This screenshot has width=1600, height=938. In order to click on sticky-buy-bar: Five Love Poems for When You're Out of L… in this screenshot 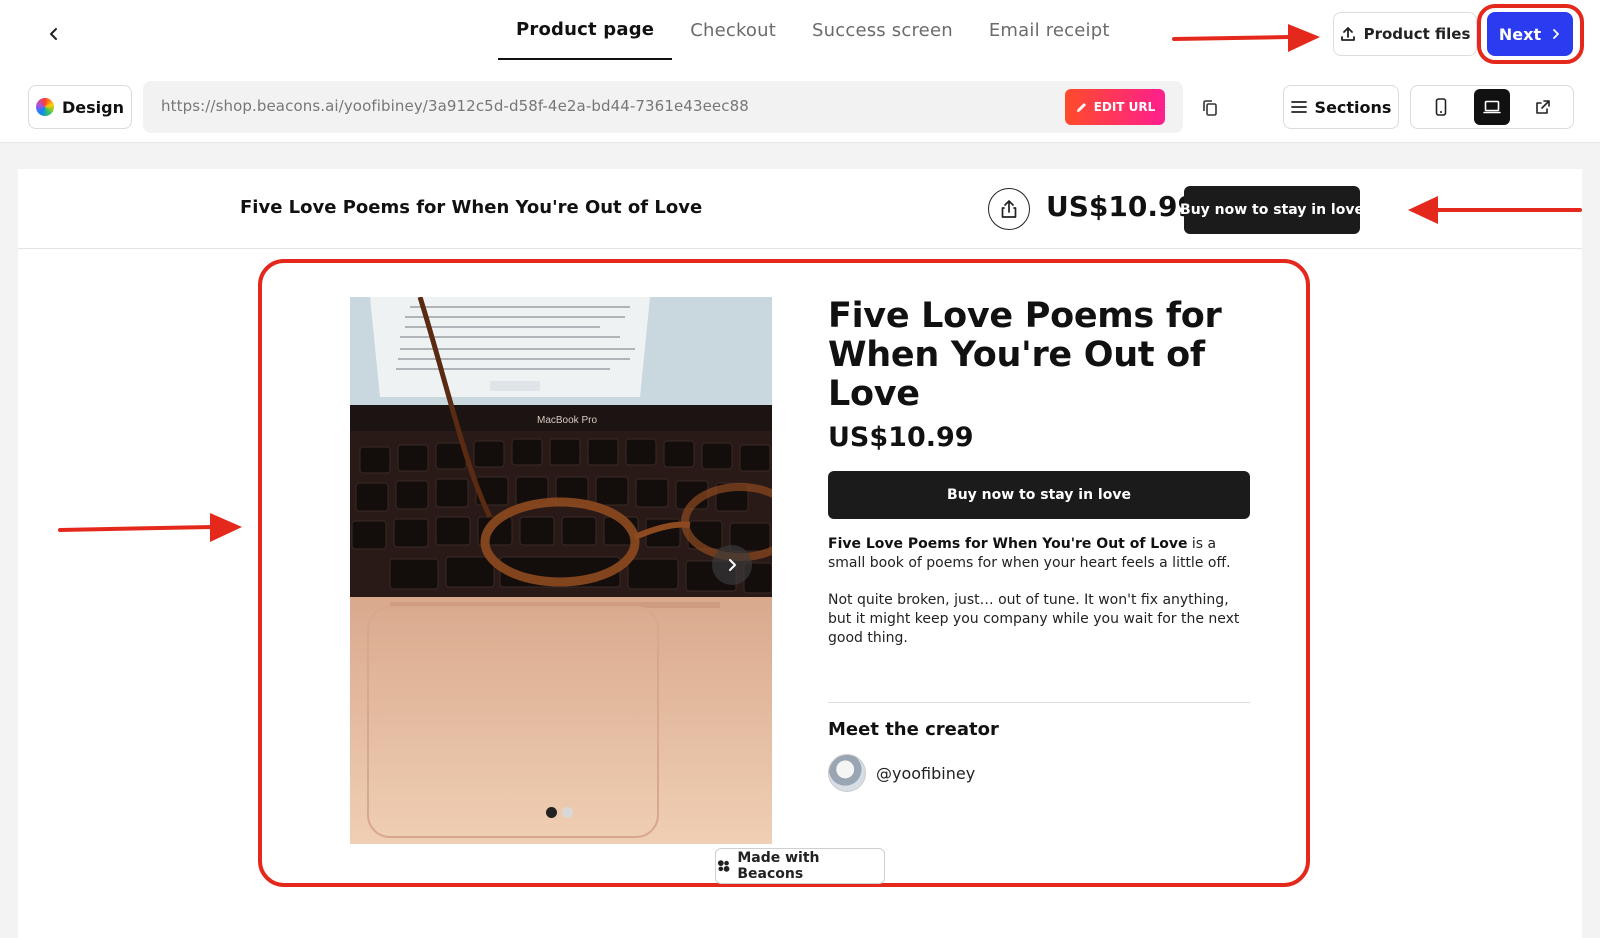, I will do `click(800, 209)`.